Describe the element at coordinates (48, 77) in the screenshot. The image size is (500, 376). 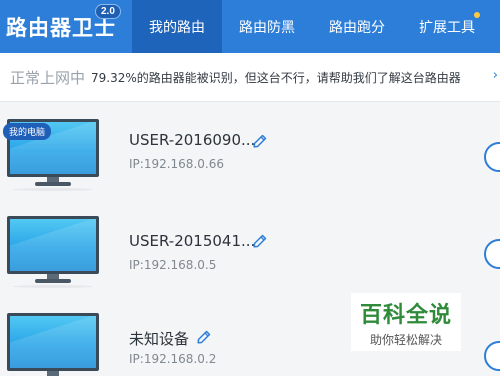
I see `connection-status: 正常上网中` at that location.